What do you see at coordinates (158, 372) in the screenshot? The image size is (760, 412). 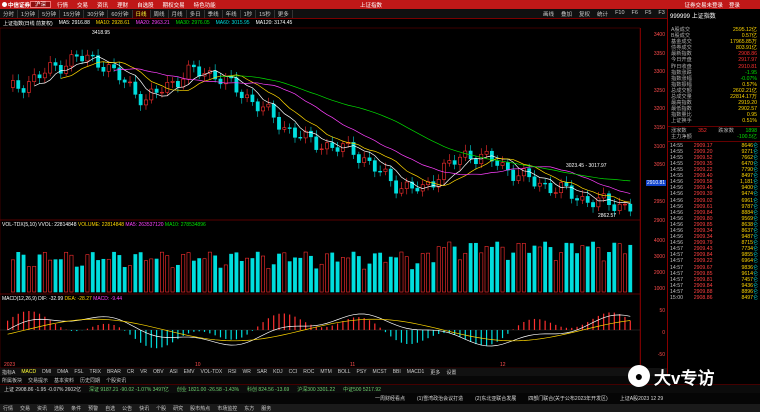 I see `indicator-tab: OBV` at bounding box center [158, 372].